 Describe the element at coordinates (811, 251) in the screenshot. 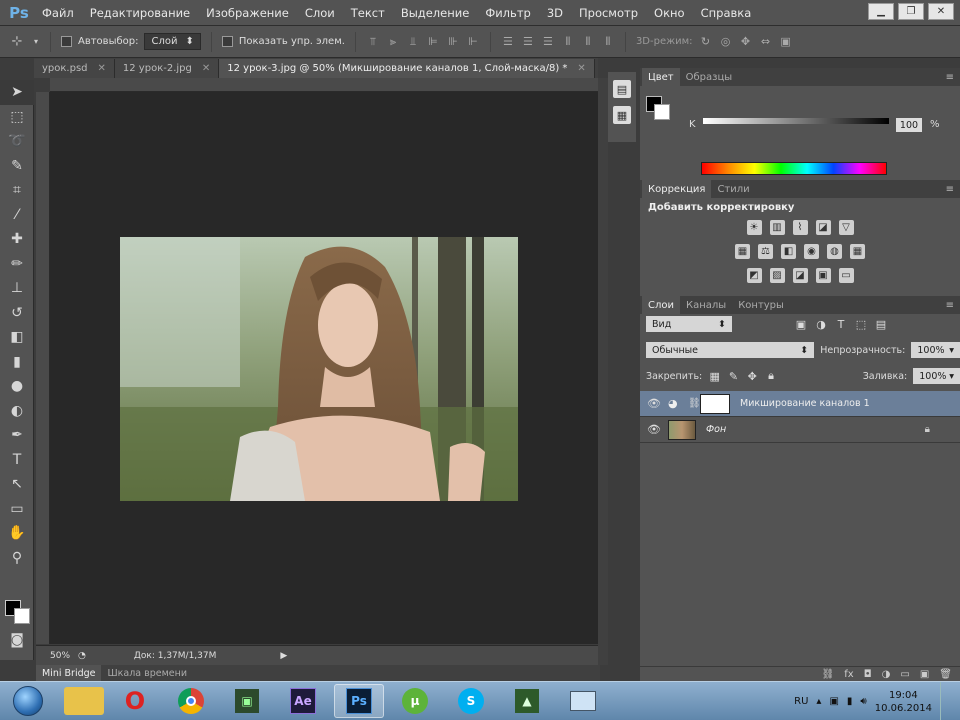

I see `photo-filter-icon: ◉` at that location.